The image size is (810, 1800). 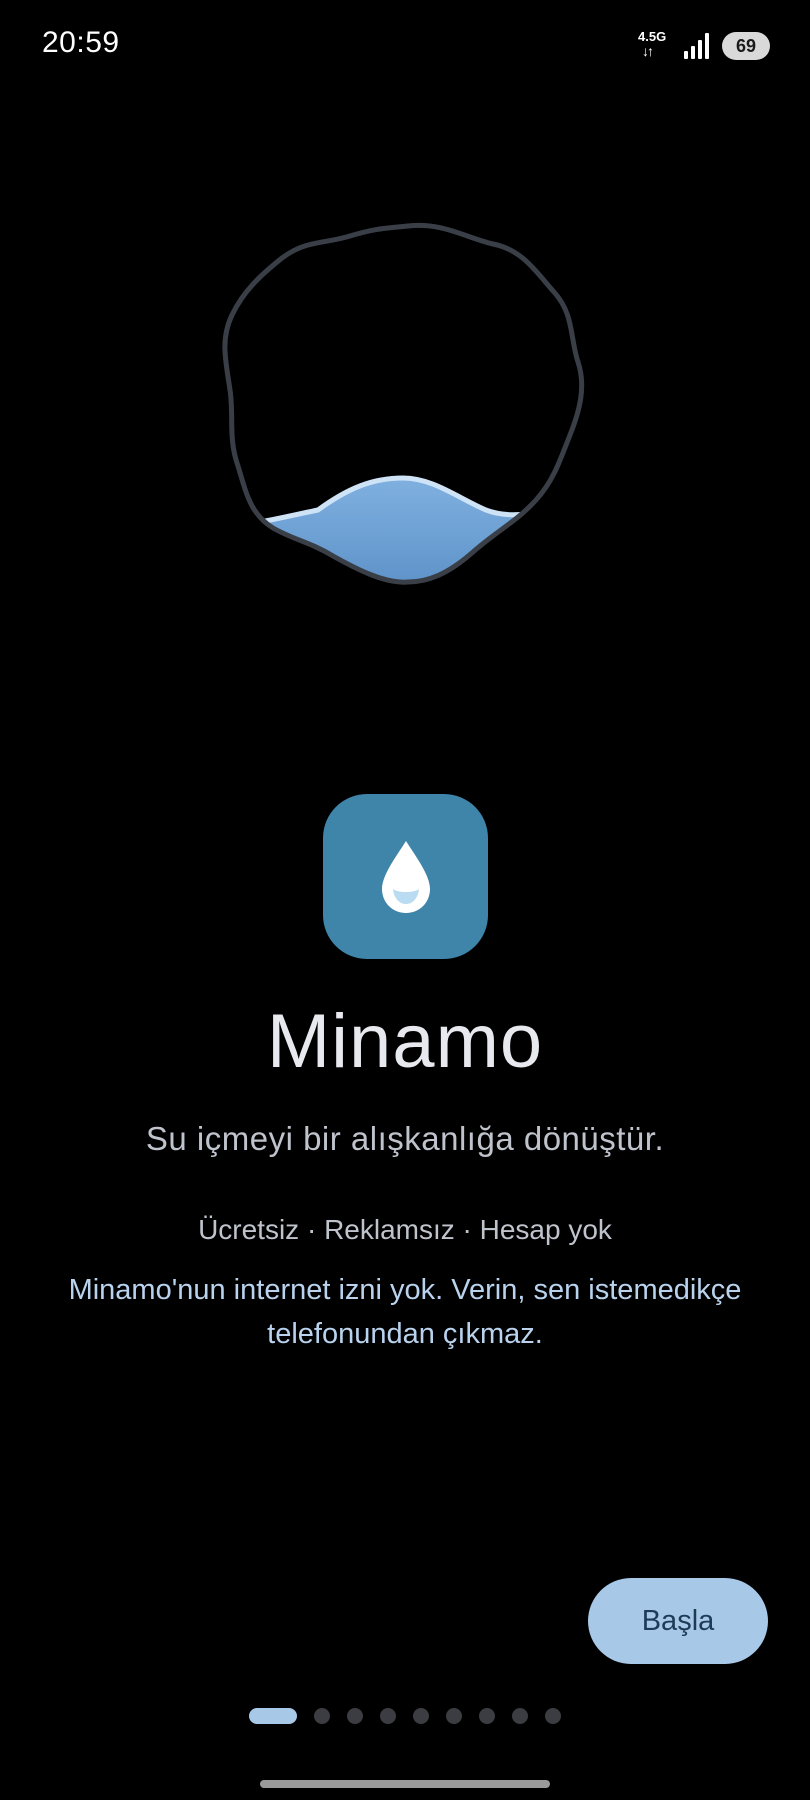 What do you see at coordinates (405, 1138) in the screenshot?
I see `app-tagline: Su içmeyi bir alışkanlığa dönüştür.` at bounding box center [405, 1138].